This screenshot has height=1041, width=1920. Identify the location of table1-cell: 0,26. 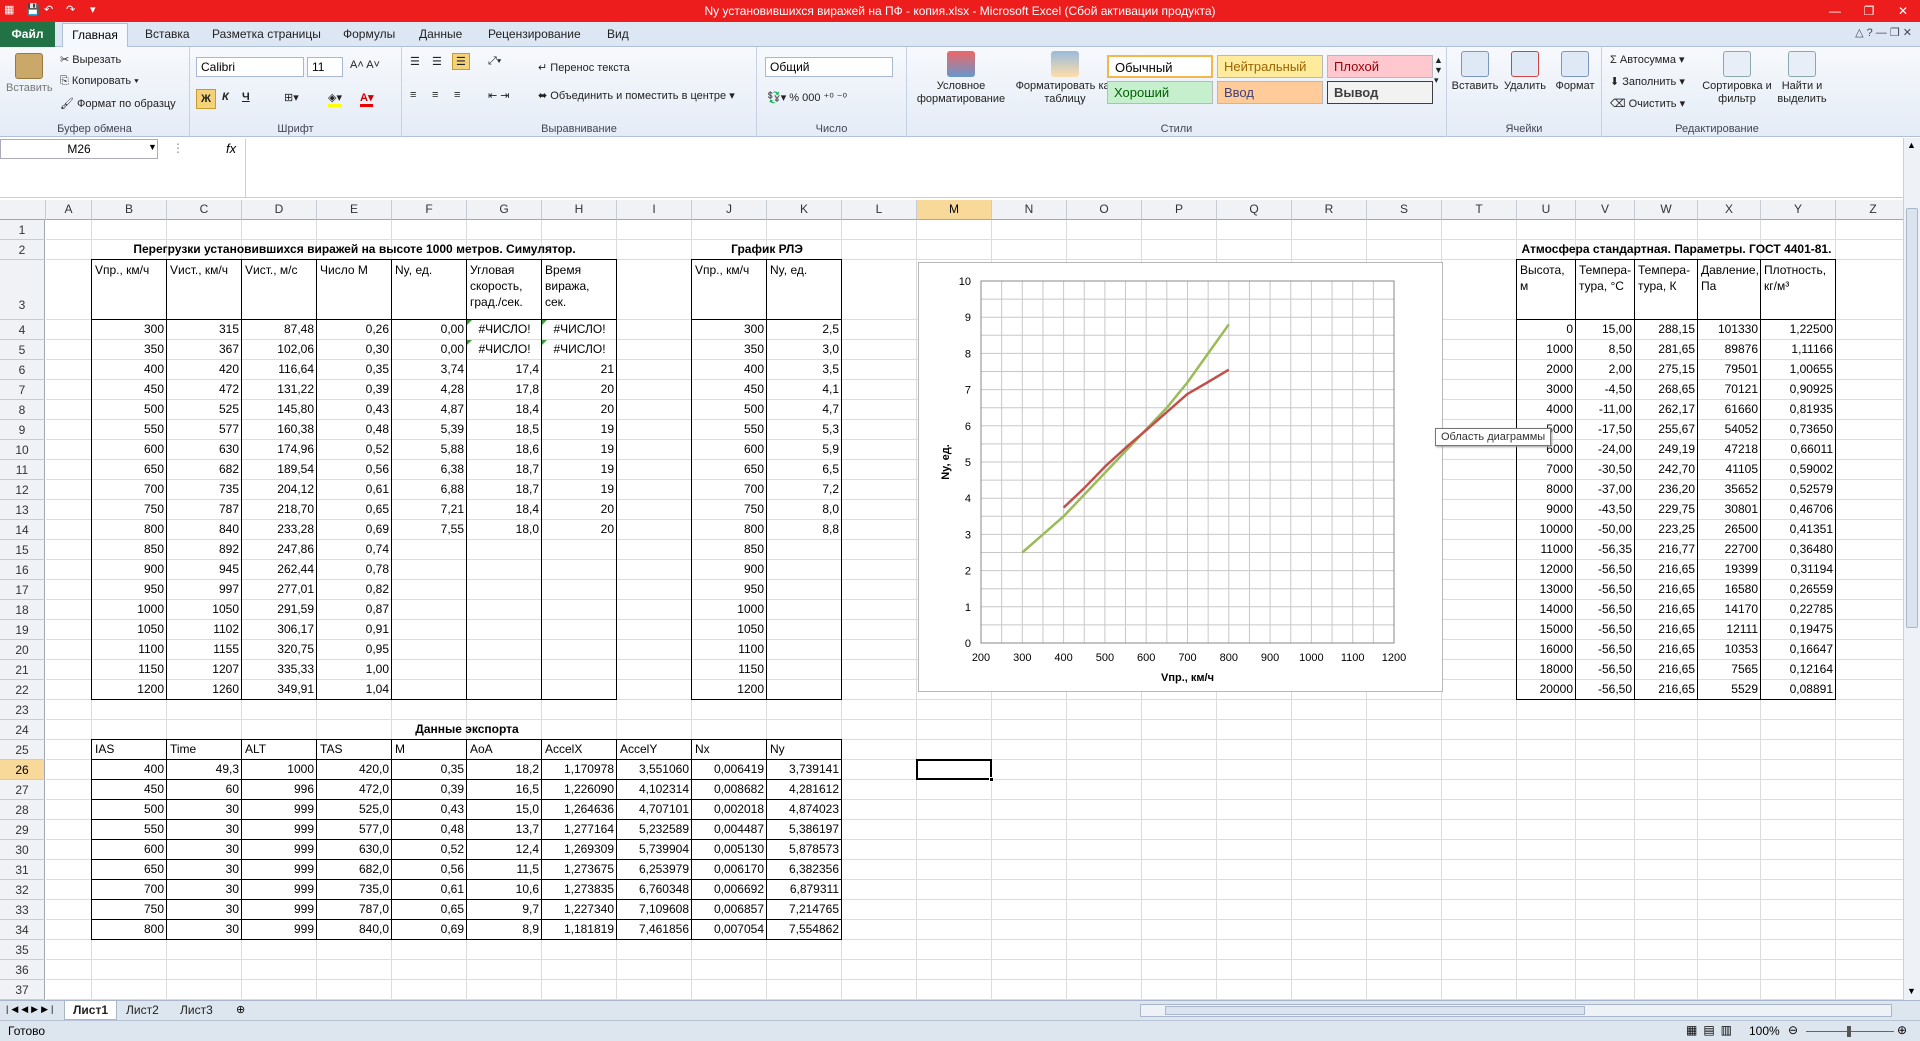
(354, 330).